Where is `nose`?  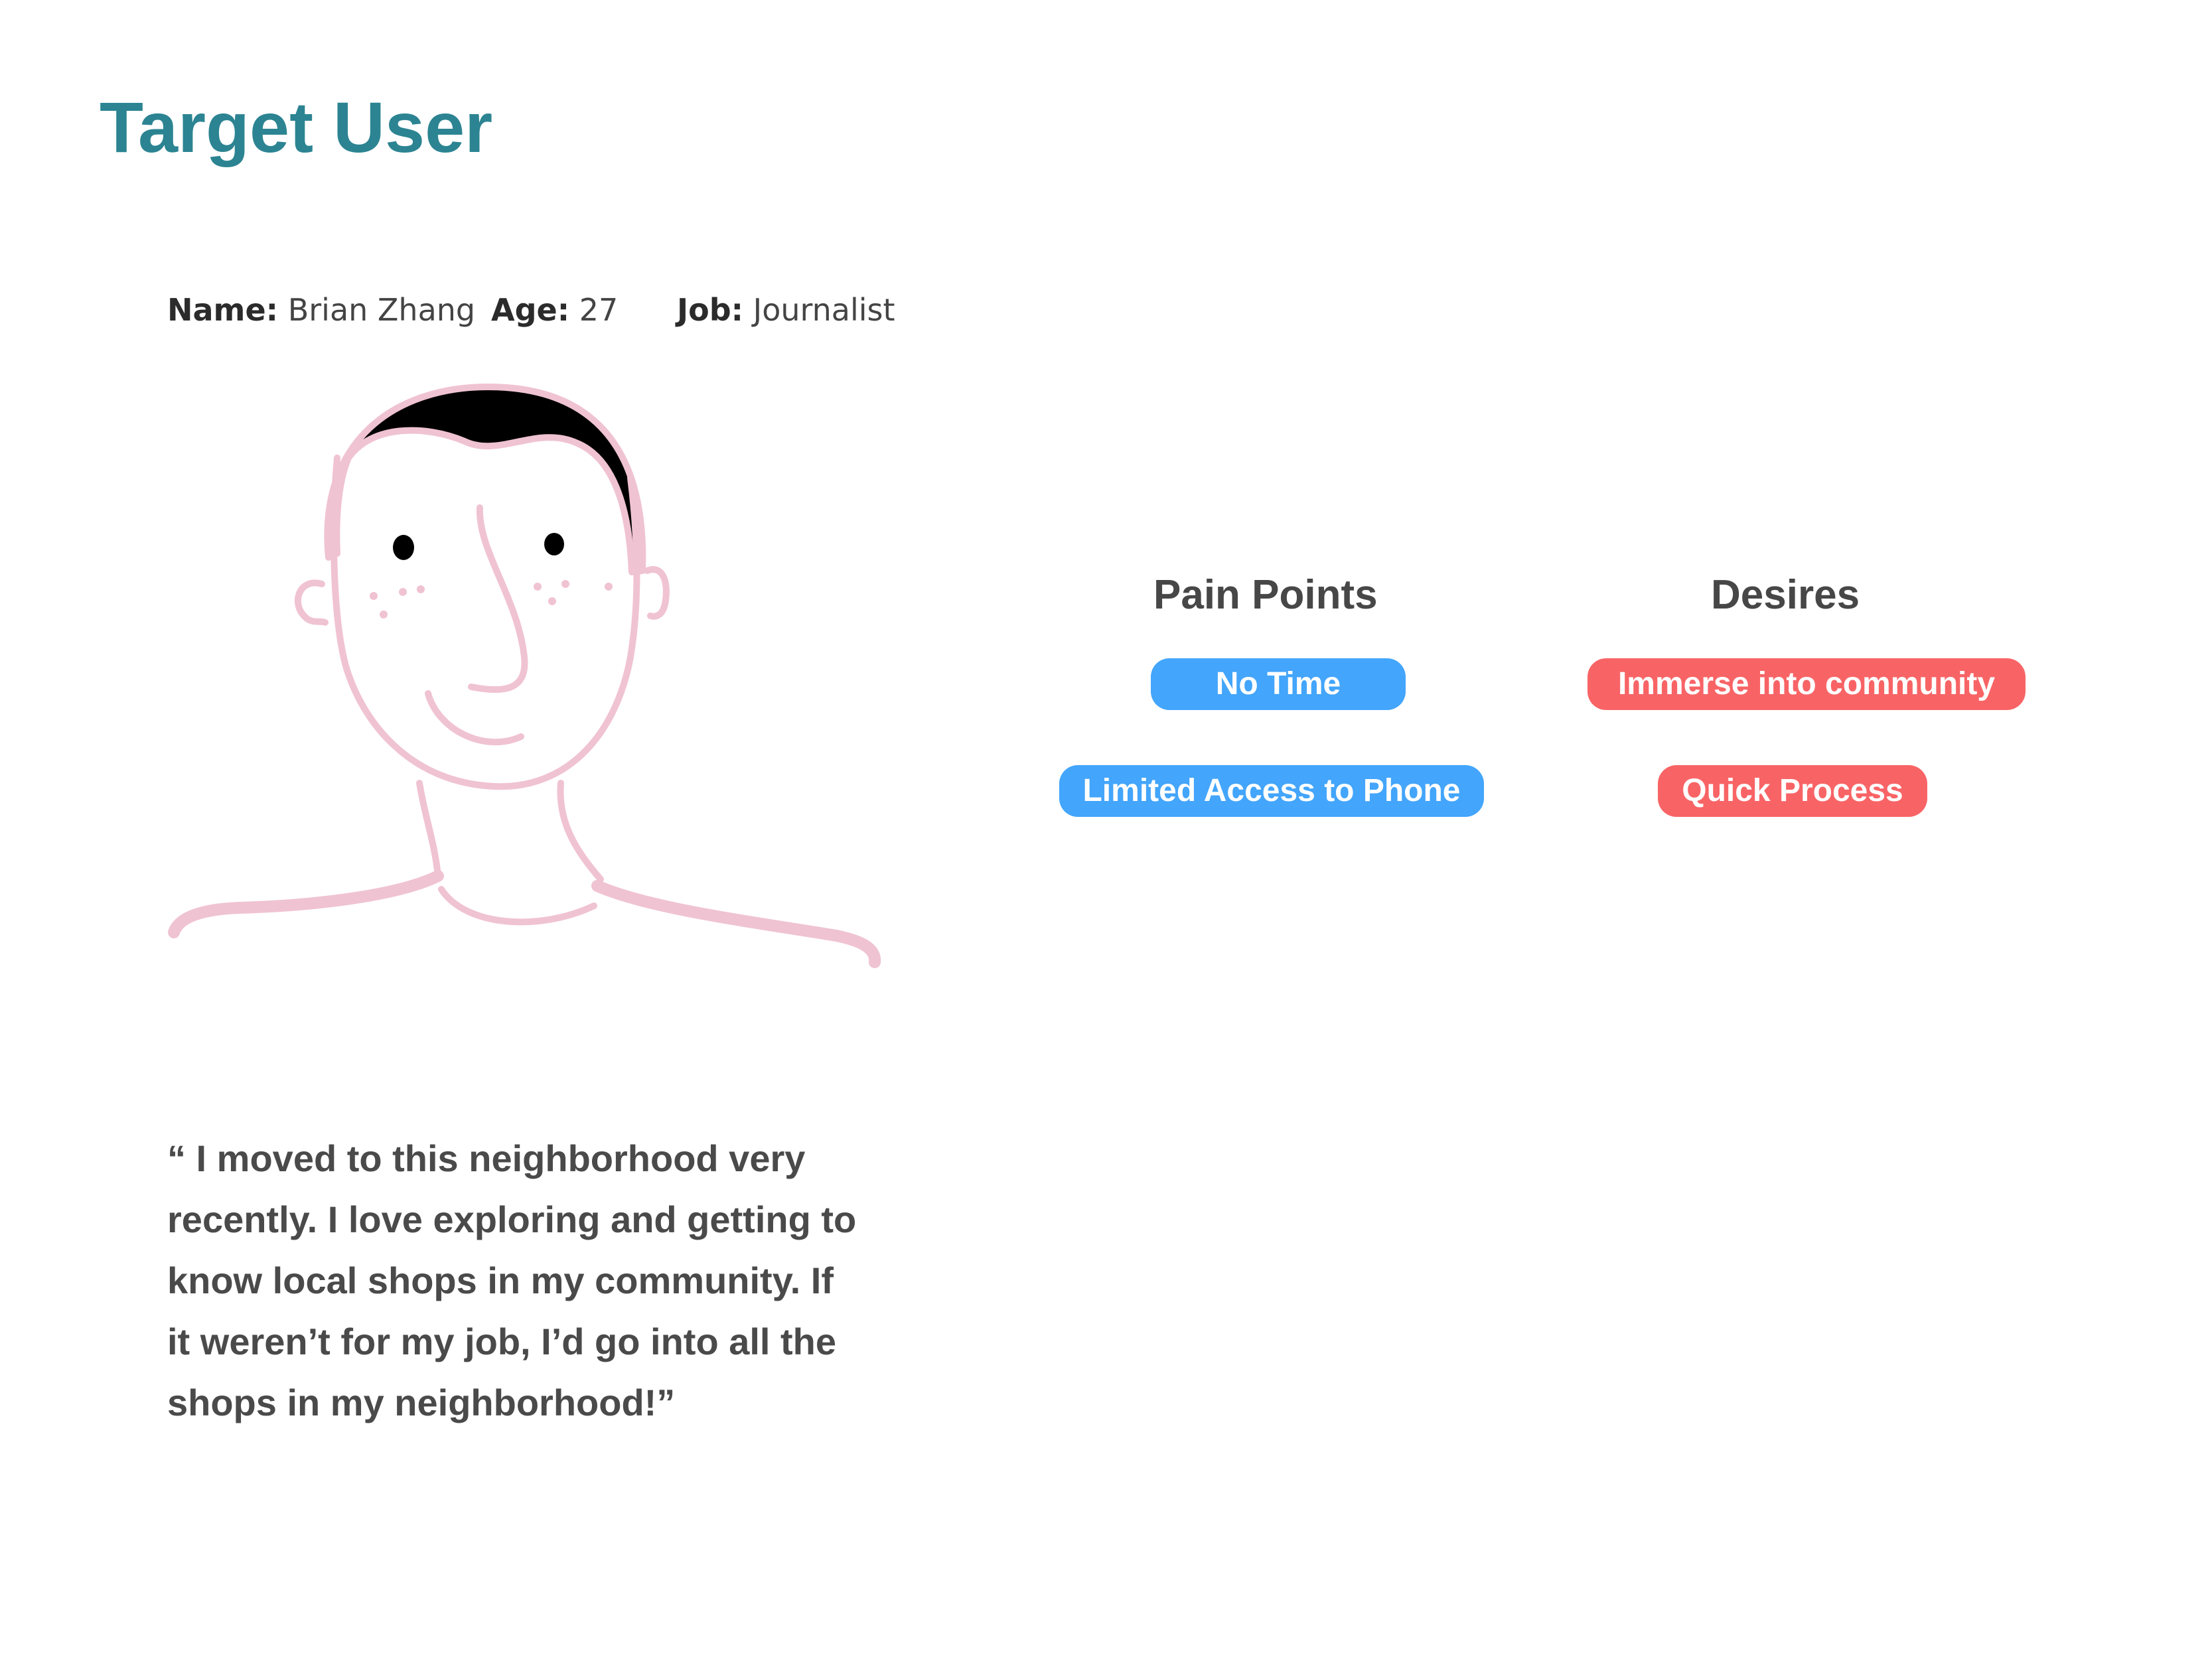
nose is located at coordinates (498, 598).